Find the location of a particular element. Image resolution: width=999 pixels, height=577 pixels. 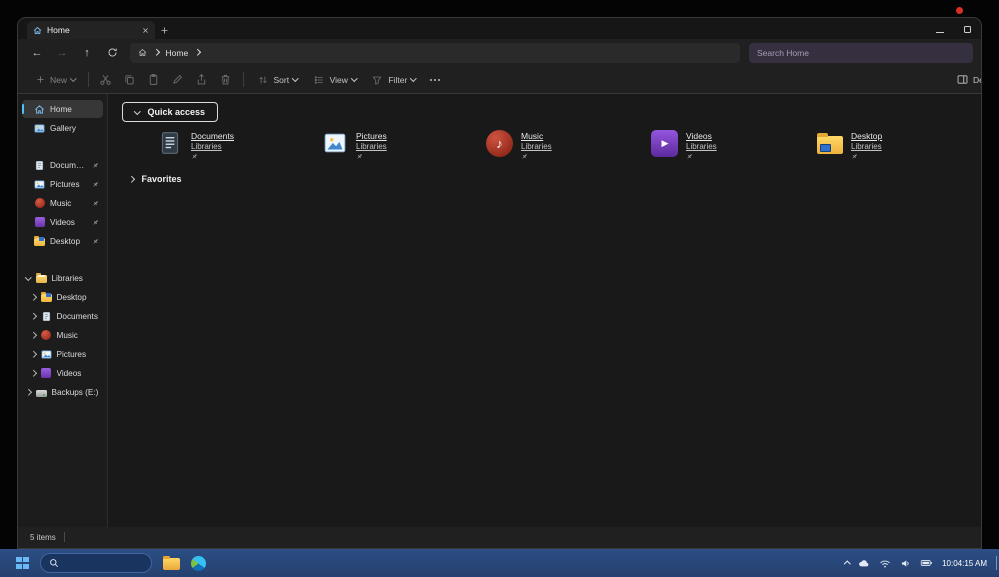

search-icon is located at coordinates (54, 563).